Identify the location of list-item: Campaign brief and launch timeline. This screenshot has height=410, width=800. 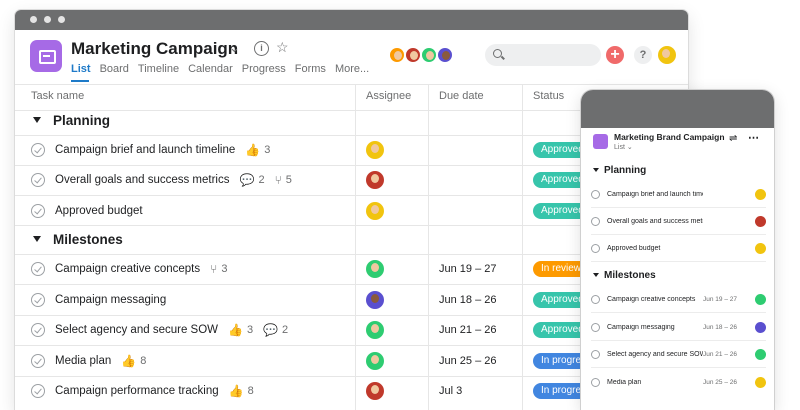
(678, 194).